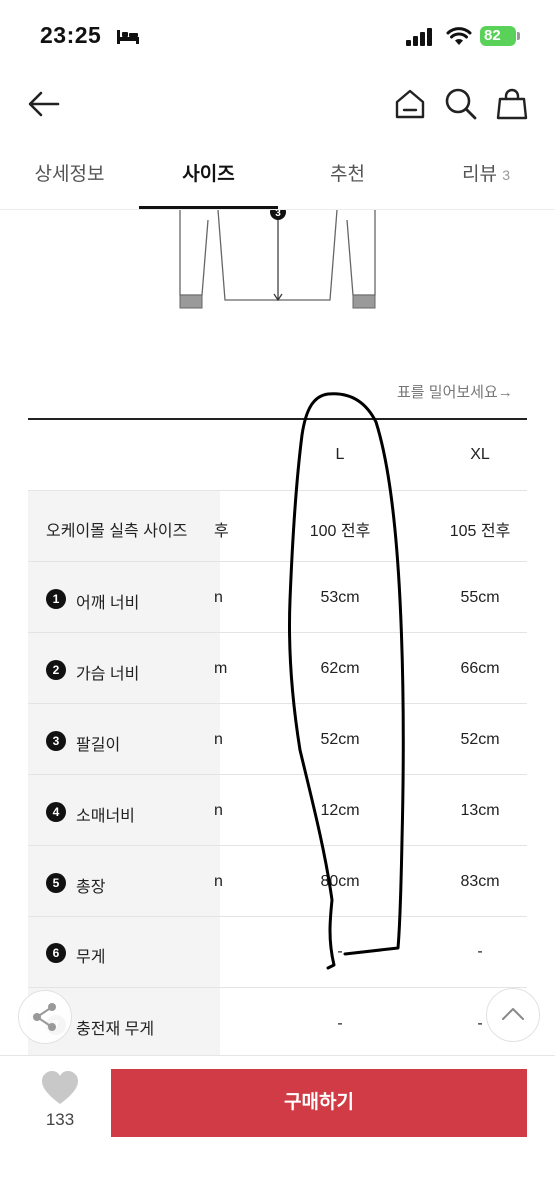 This screenshot has height=1201, width=555. I want to click on row-number-badge: 6, so click(56, 953).